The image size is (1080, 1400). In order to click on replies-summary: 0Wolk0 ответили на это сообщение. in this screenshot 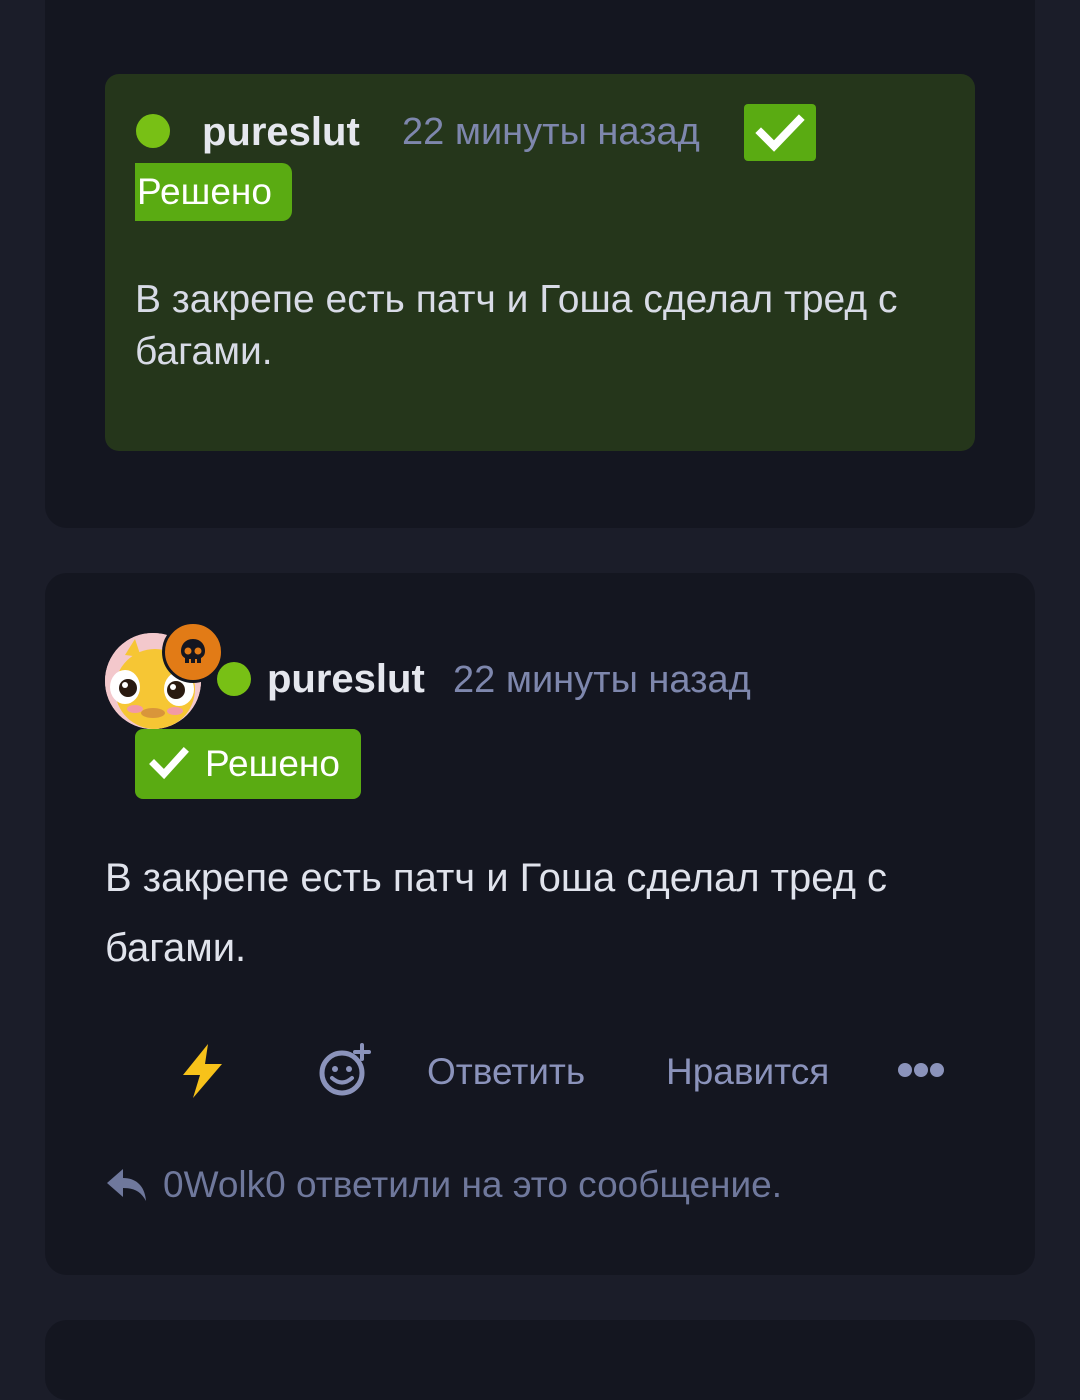, I will do `click(443, 1185)`.